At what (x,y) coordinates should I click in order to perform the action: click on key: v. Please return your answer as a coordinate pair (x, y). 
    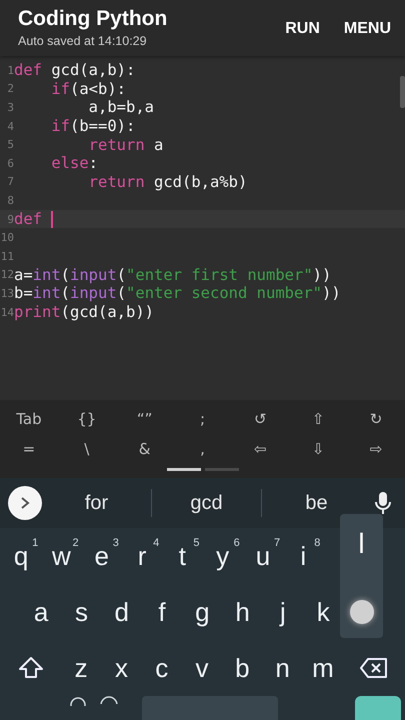
    Looking at the image, I should click on (202, 668).